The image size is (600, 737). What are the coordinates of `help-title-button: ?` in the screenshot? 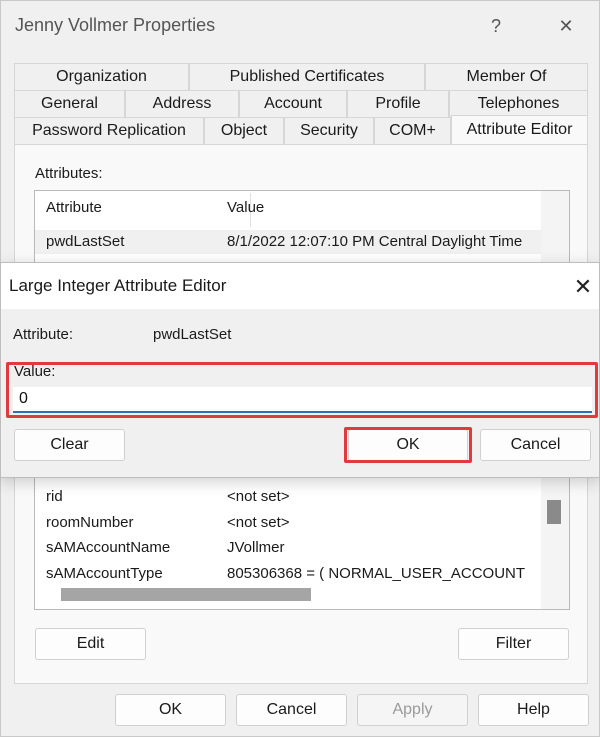 It's located at (496, 26).